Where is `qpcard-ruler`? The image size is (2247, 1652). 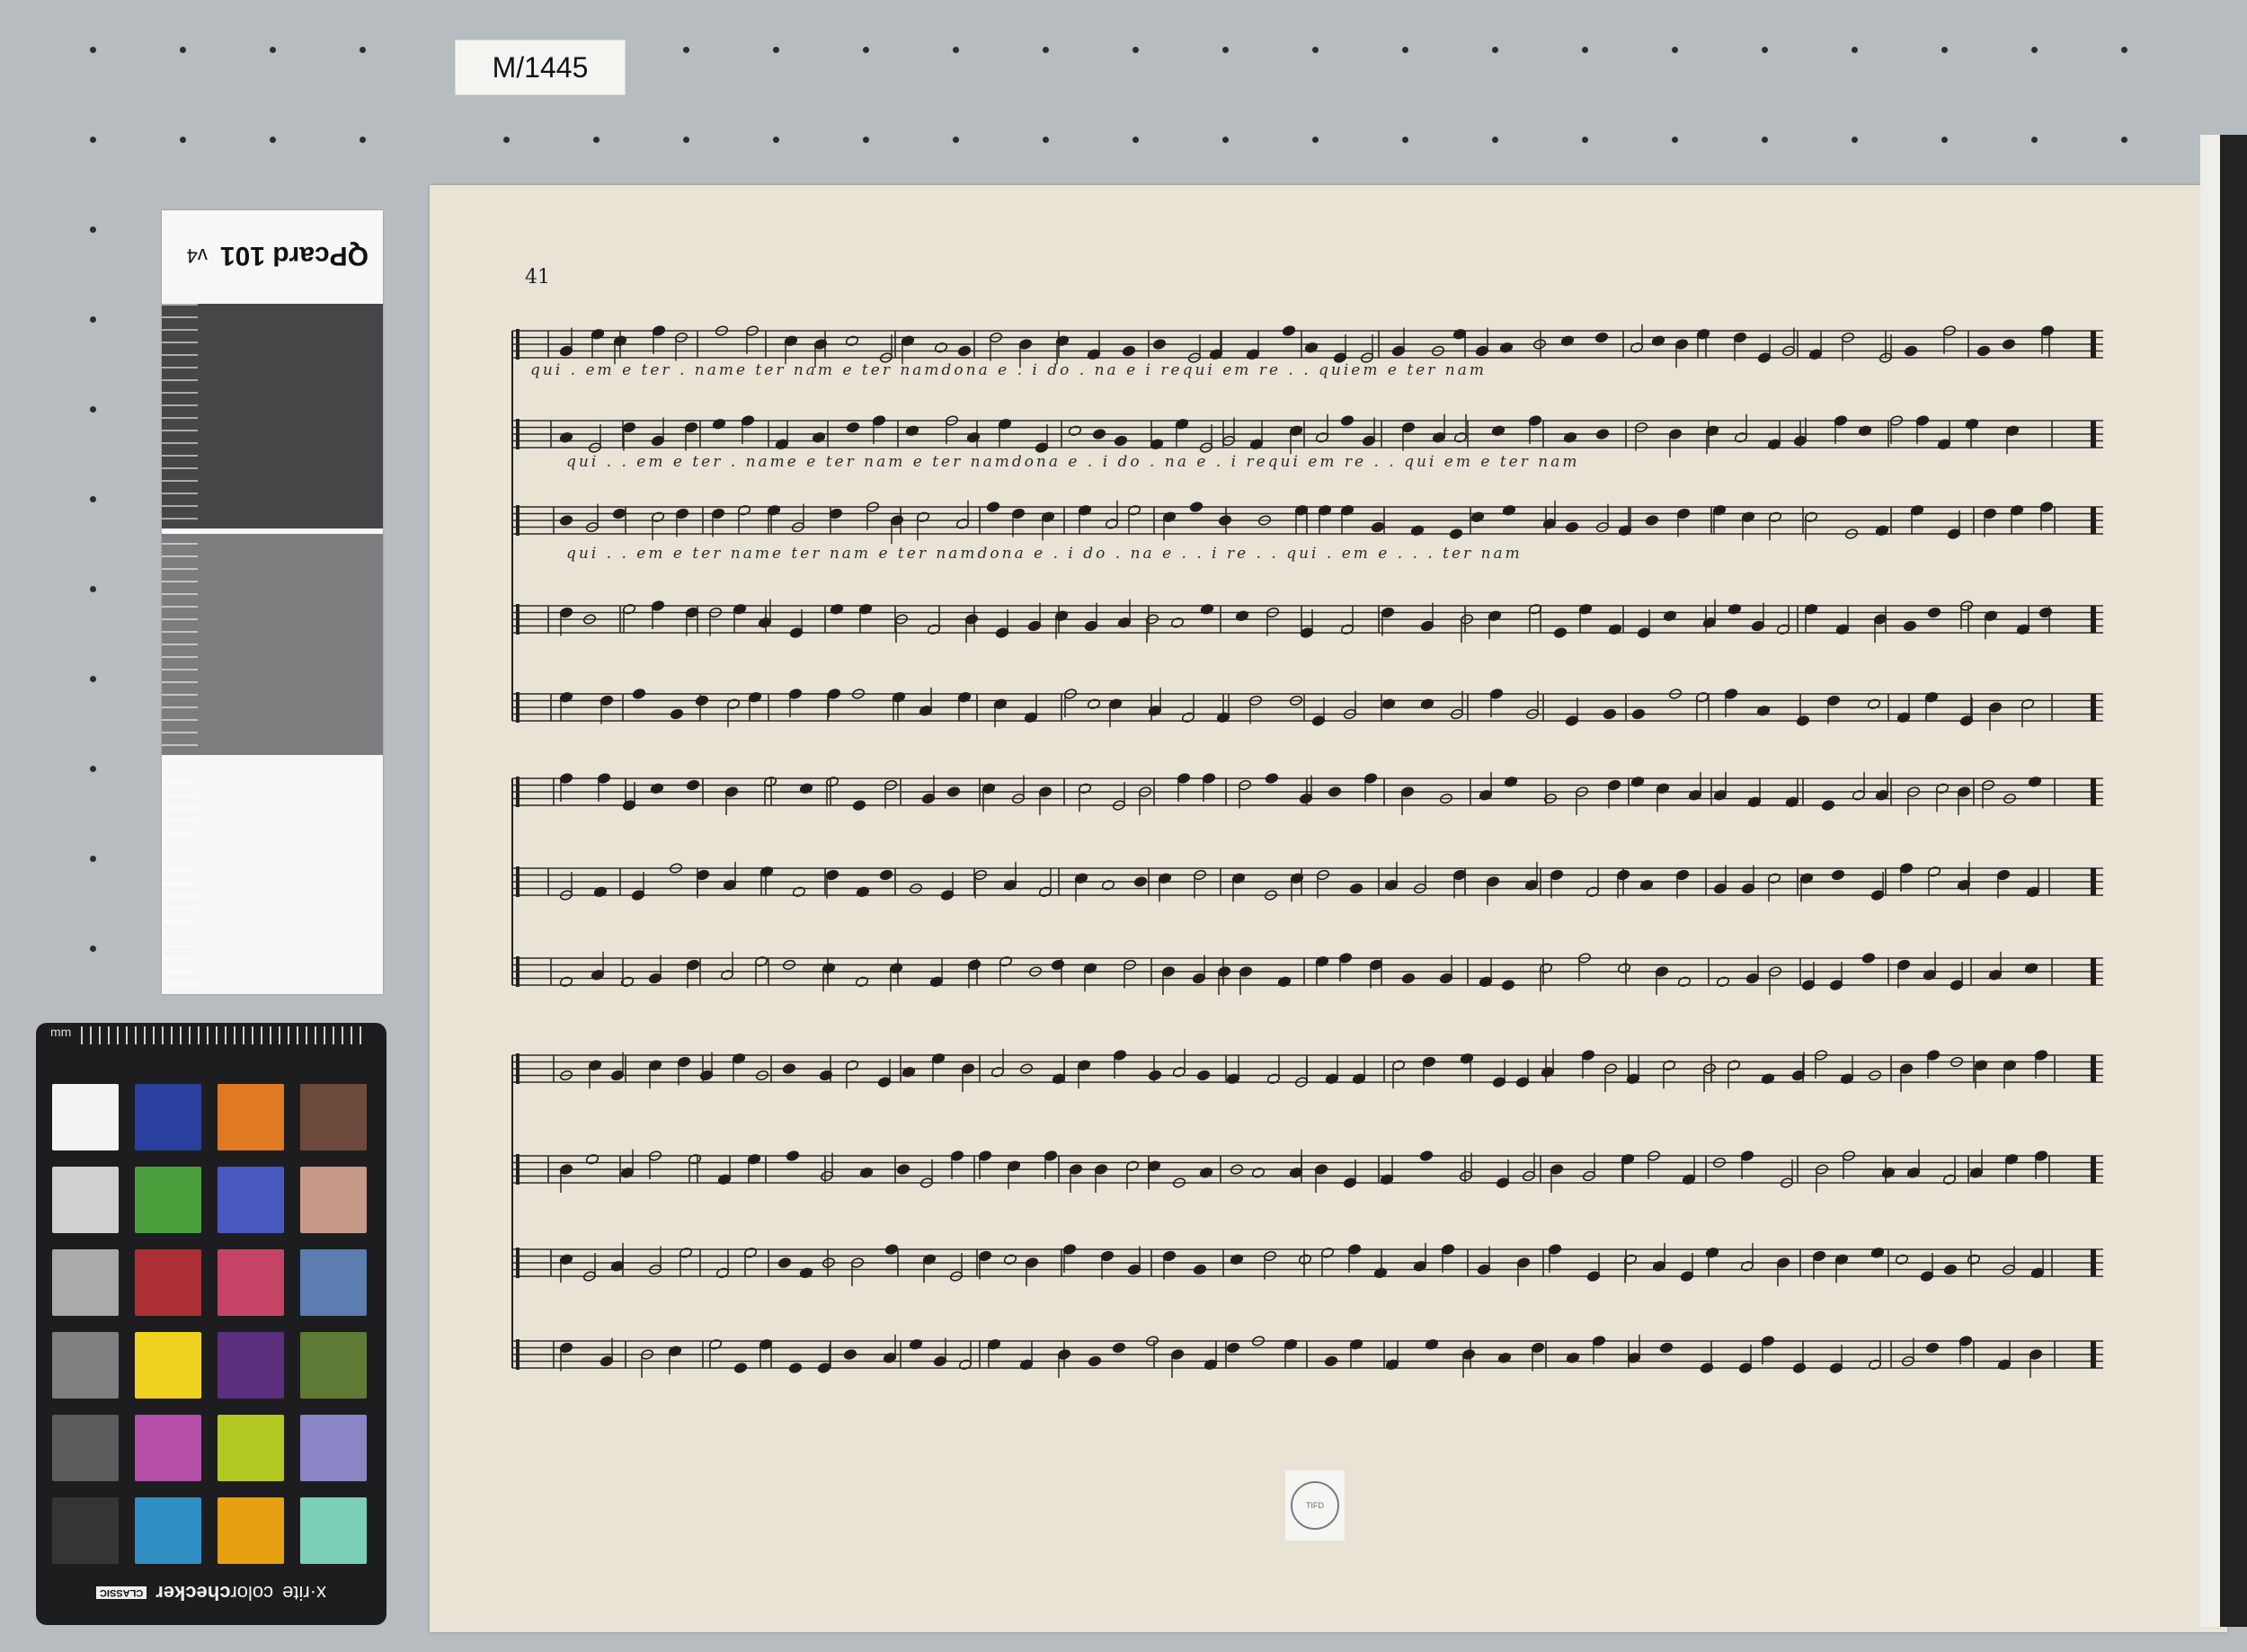 qpcard-ruler is located at coordinates (180, 645).